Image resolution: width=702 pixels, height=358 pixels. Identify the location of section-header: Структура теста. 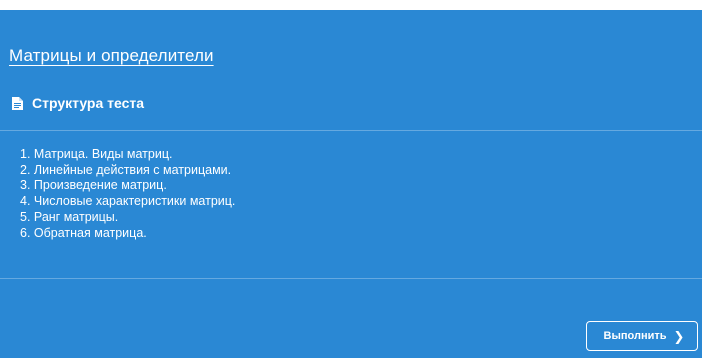
(78, 103).